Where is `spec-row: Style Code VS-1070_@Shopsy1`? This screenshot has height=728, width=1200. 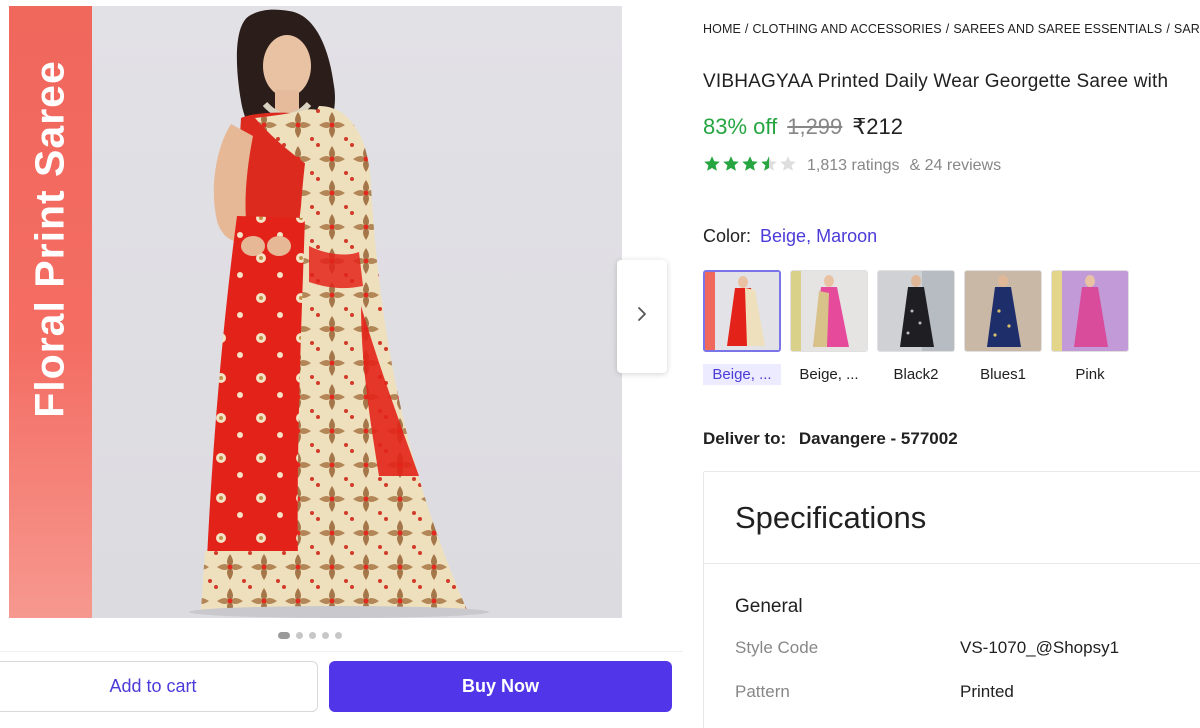 spec-row: Style Code VS-1070_@Shopsy1 is located at coordinates (927, 648).